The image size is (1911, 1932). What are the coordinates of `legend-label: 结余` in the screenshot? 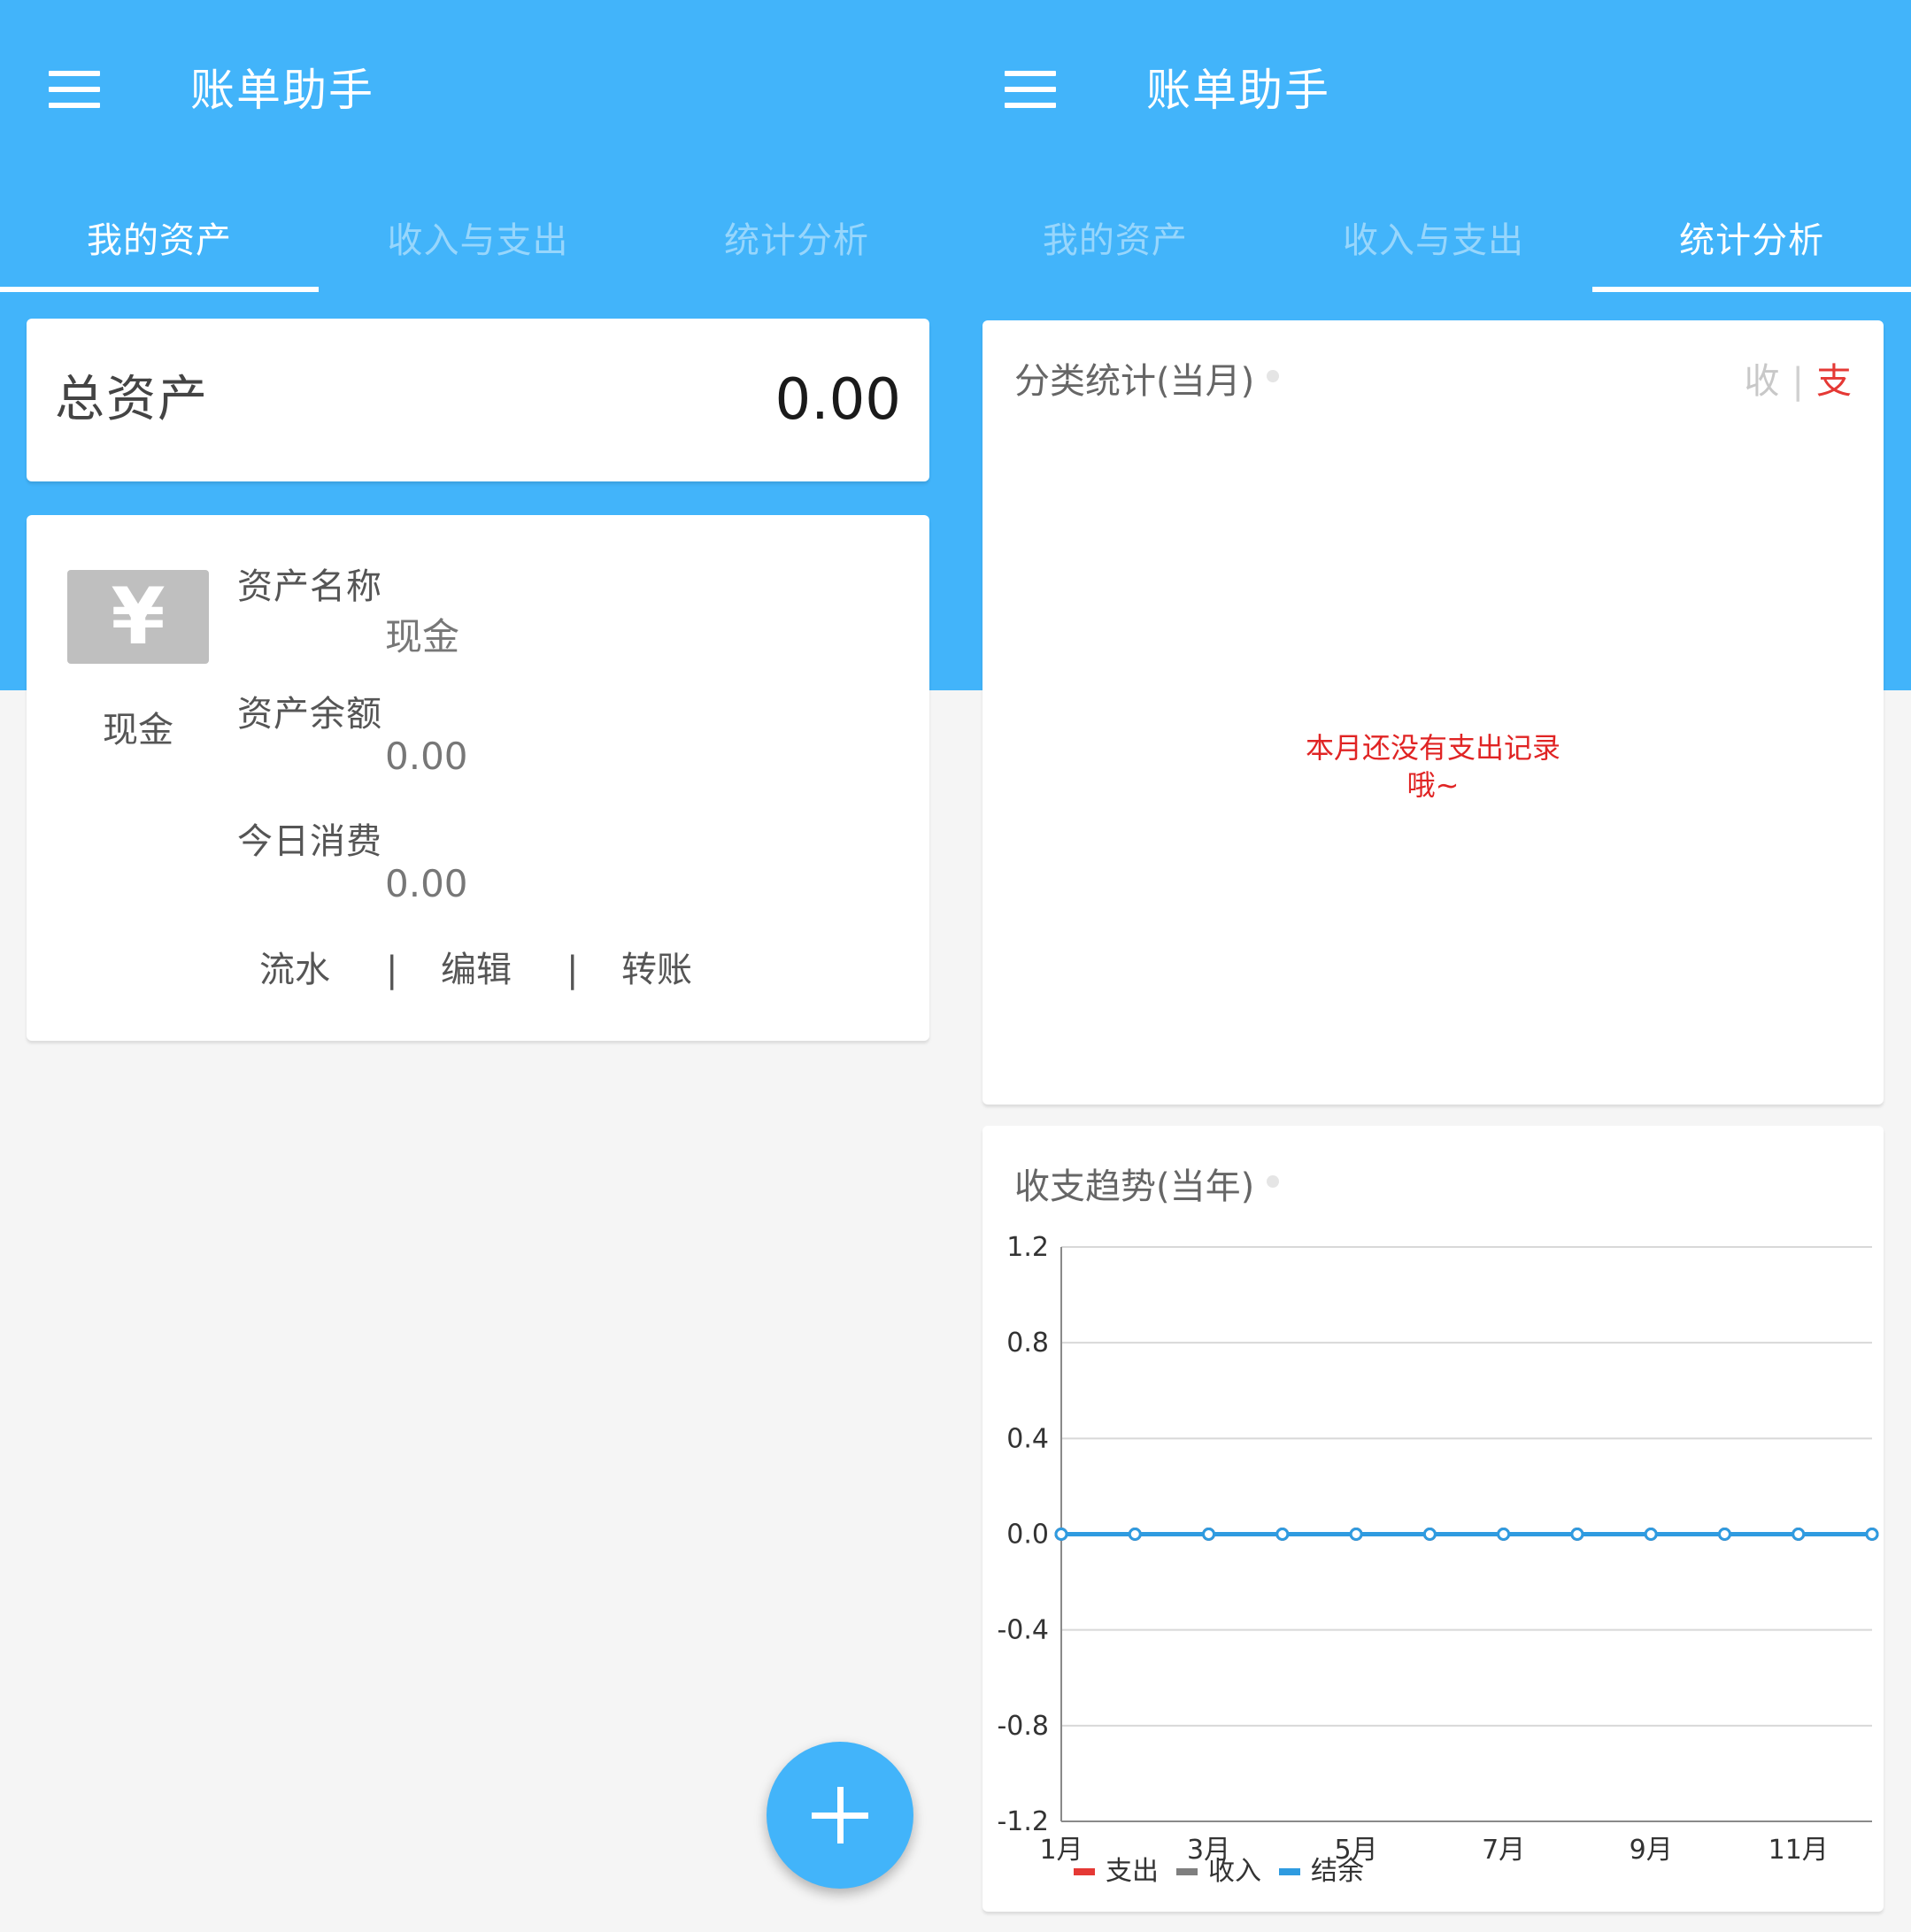 It's located at (1338, 1871).